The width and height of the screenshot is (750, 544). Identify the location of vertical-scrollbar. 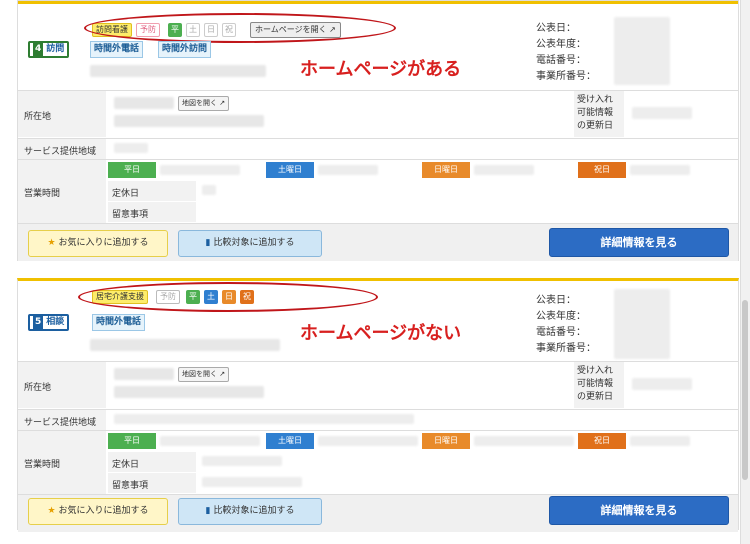
(745, 272).